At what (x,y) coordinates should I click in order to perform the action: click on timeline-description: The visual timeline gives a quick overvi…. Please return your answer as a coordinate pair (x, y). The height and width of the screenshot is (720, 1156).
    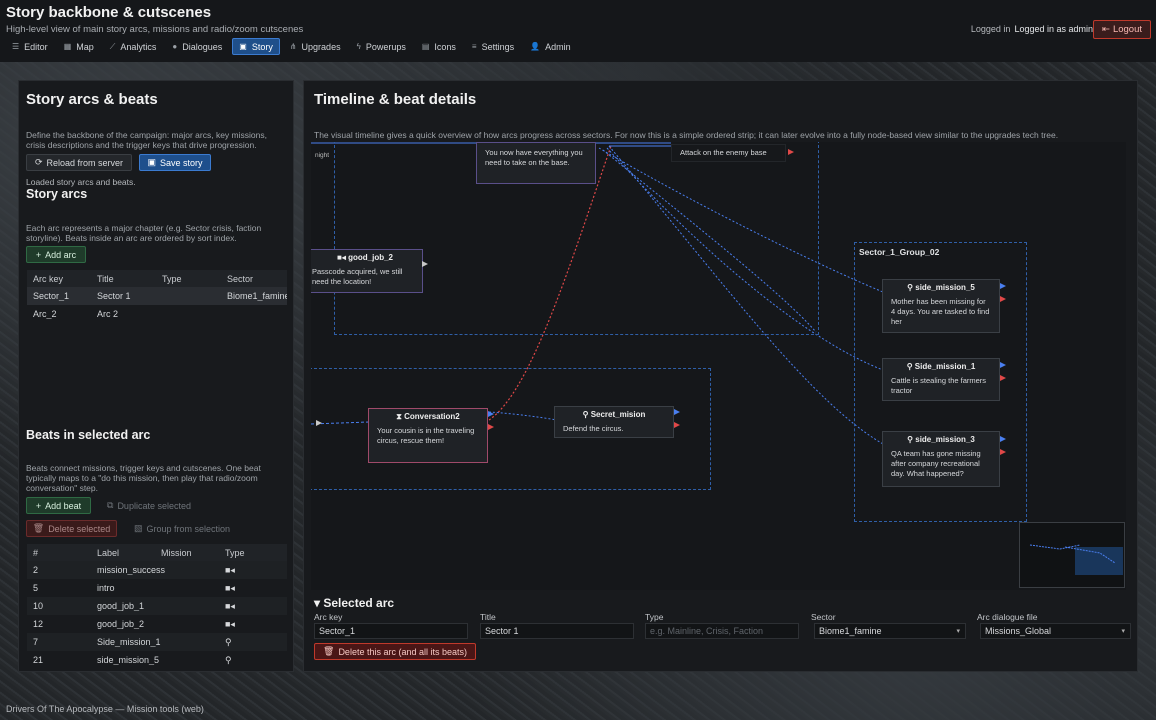
    Looking at the image, I should click on (686, 135).